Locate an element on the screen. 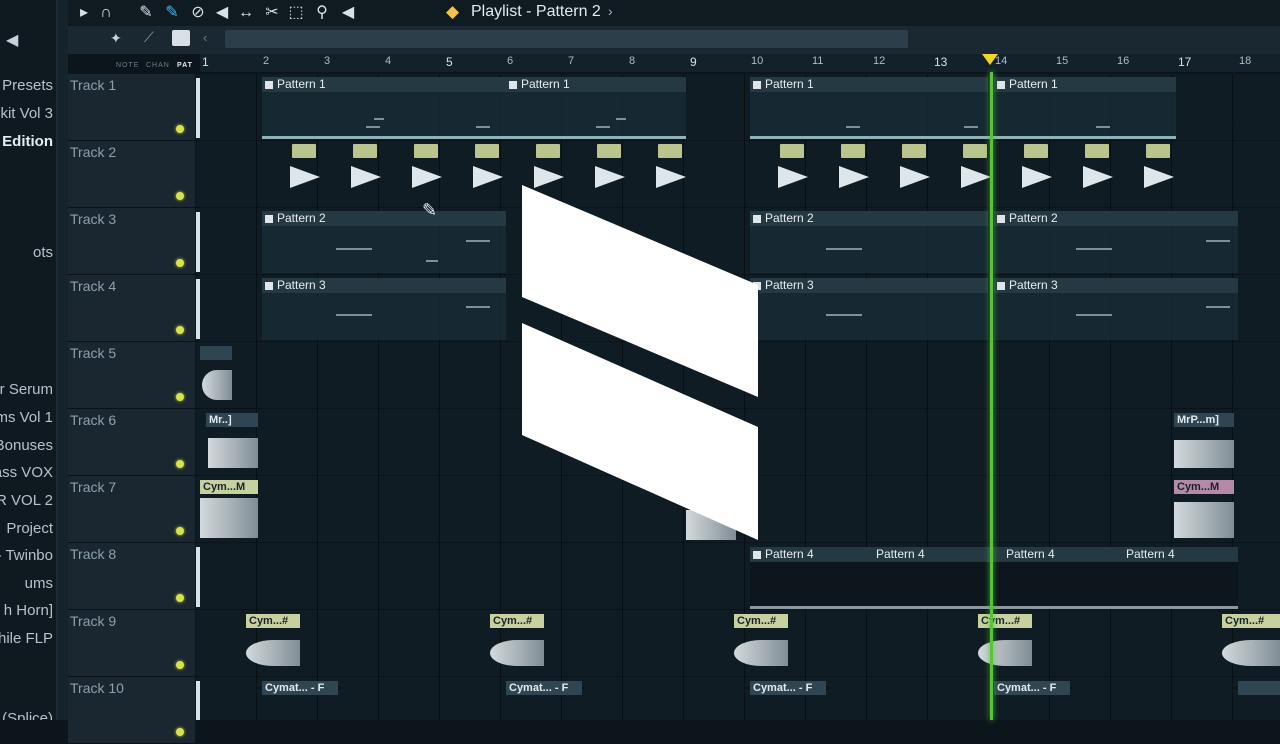  browser-item: Bass VOX is located at coordinates (26, 472).